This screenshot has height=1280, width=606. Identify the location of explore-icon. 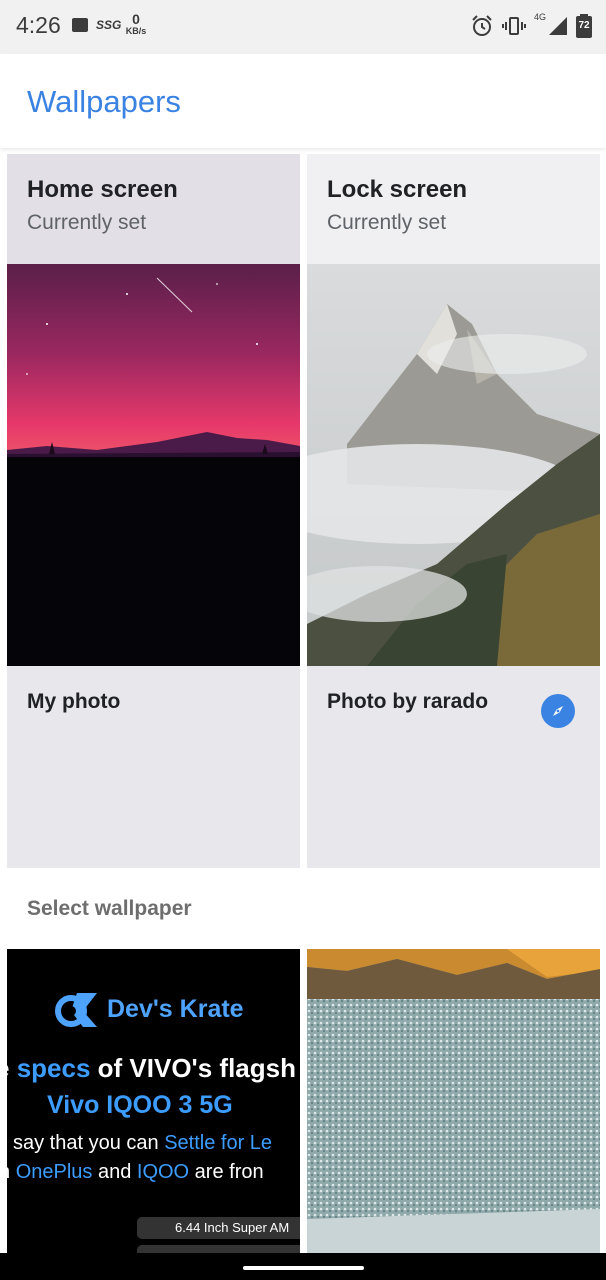
(558, 711).